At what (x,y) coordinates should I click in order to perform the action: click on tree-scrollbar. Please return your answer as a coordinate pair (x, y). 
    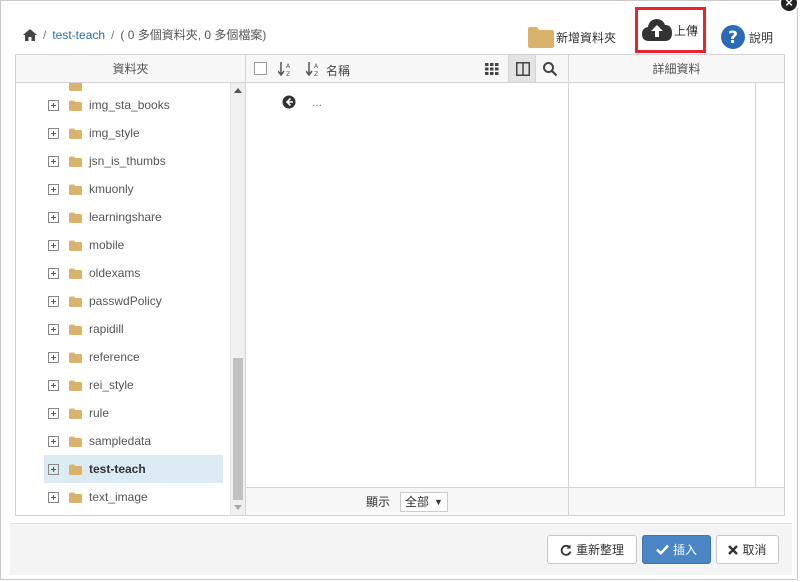
    Looking at the image, I should click on (237, 299).